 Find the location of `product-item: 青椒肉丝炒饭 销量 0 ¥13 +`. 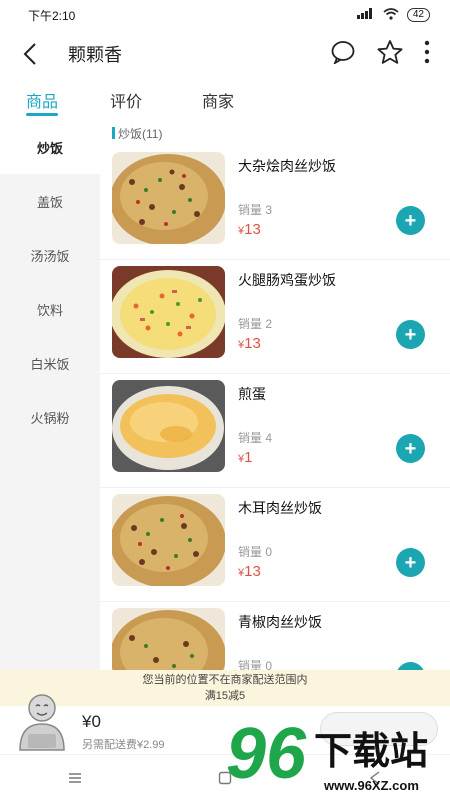

product-item: 青椒肉丝炒饭 销量 0 ¥13 + is located at coordinates (275, 636).